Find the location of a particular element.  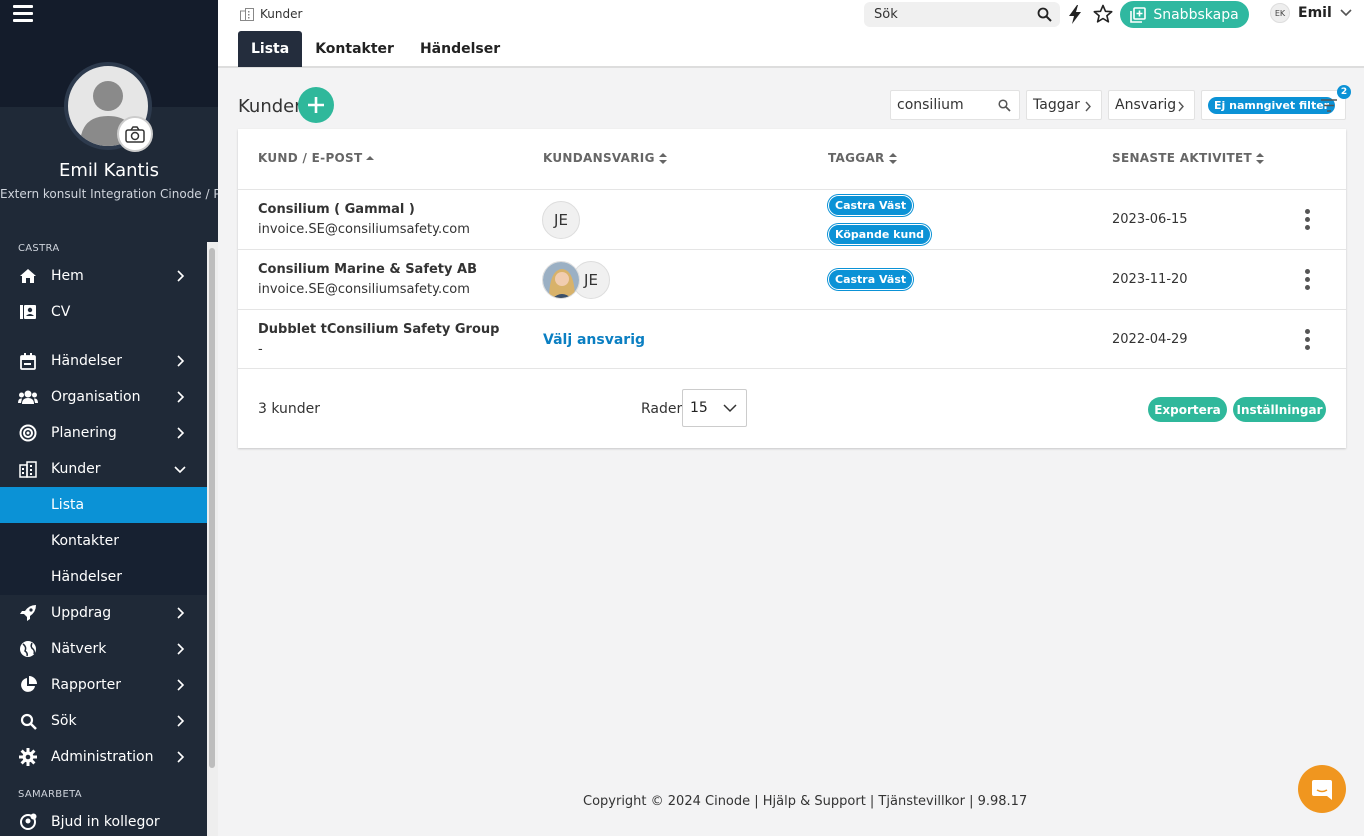

column-header-customer: KUND / E-POST is located at coordinates (316, 158).